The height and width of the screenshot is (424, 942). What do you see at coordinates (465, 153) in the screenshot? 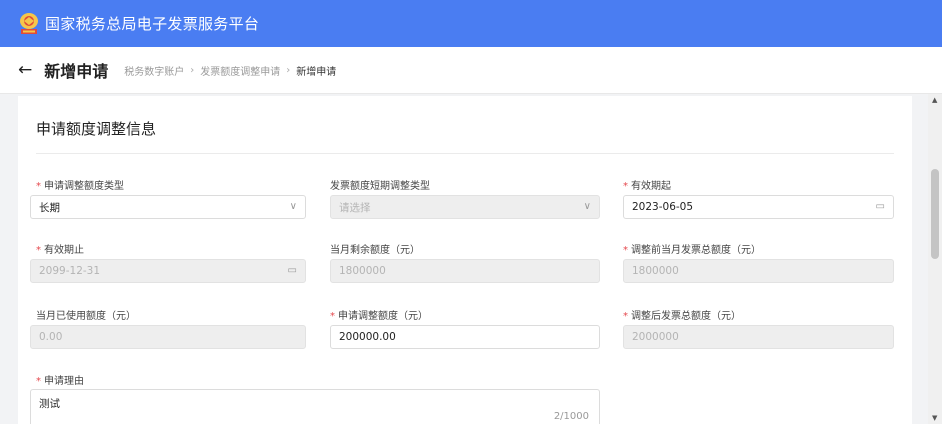
I see `section-divider` at bounding box center [465, 153].